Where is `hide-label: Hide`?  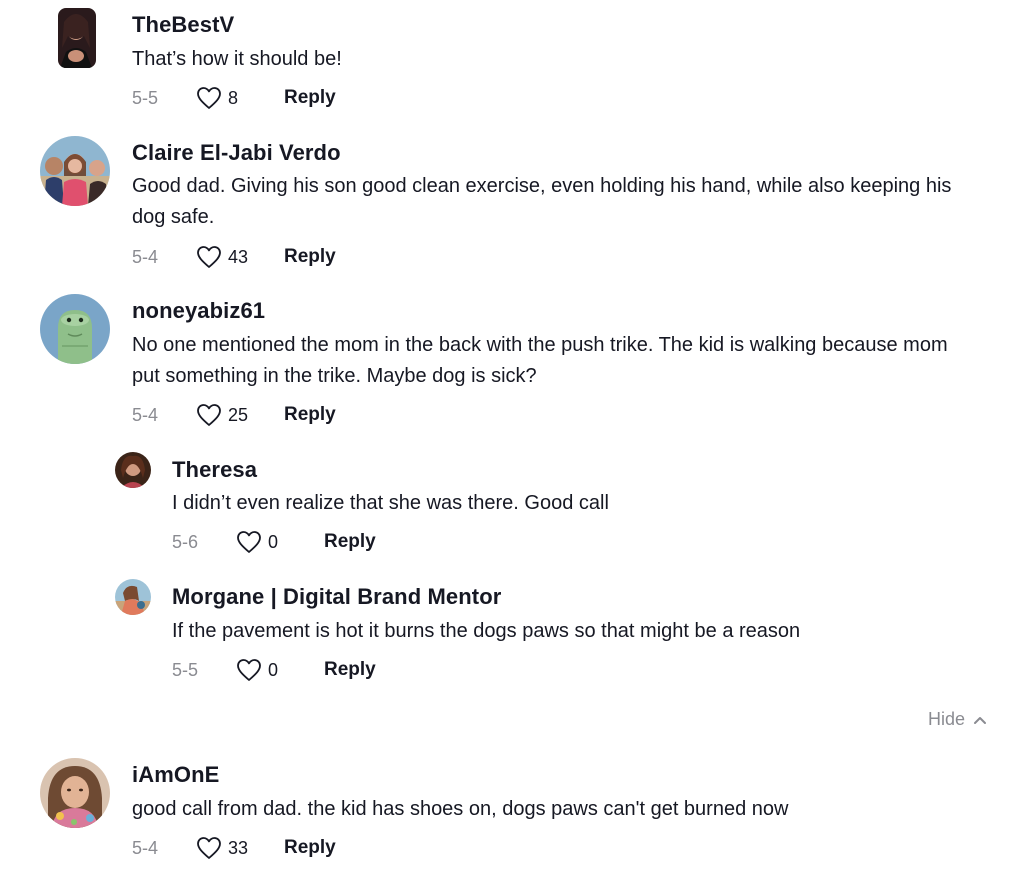
hide-label: Hide is located at coordinates (947, 719).